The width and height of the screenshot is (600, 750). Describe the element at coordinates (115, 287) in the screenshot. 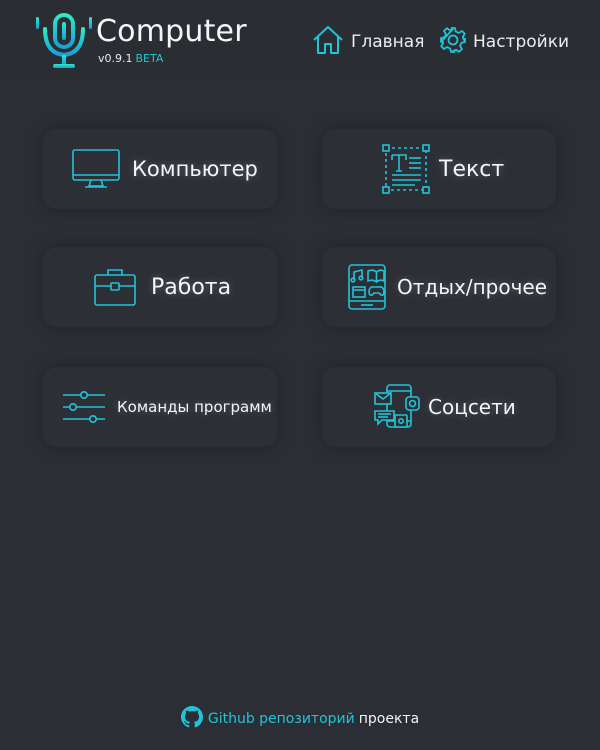

I see `briefcase-icon` at that location.